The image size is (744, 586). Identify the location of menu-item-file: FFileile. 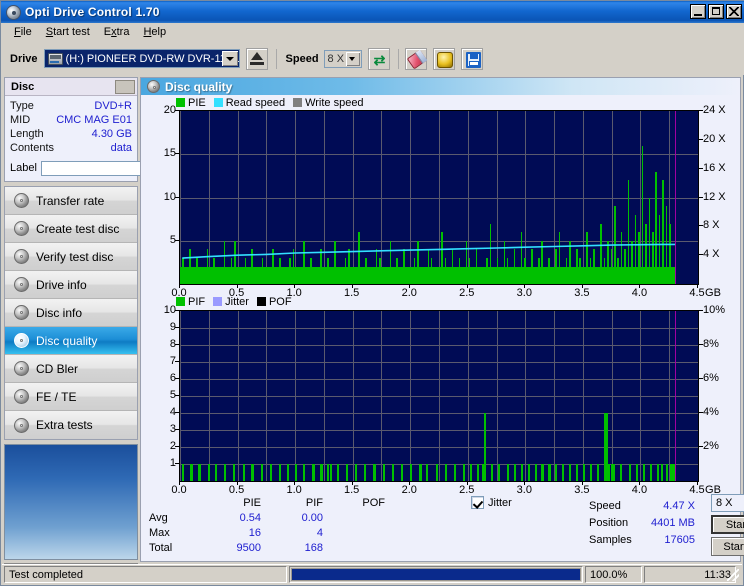
(23, 32).